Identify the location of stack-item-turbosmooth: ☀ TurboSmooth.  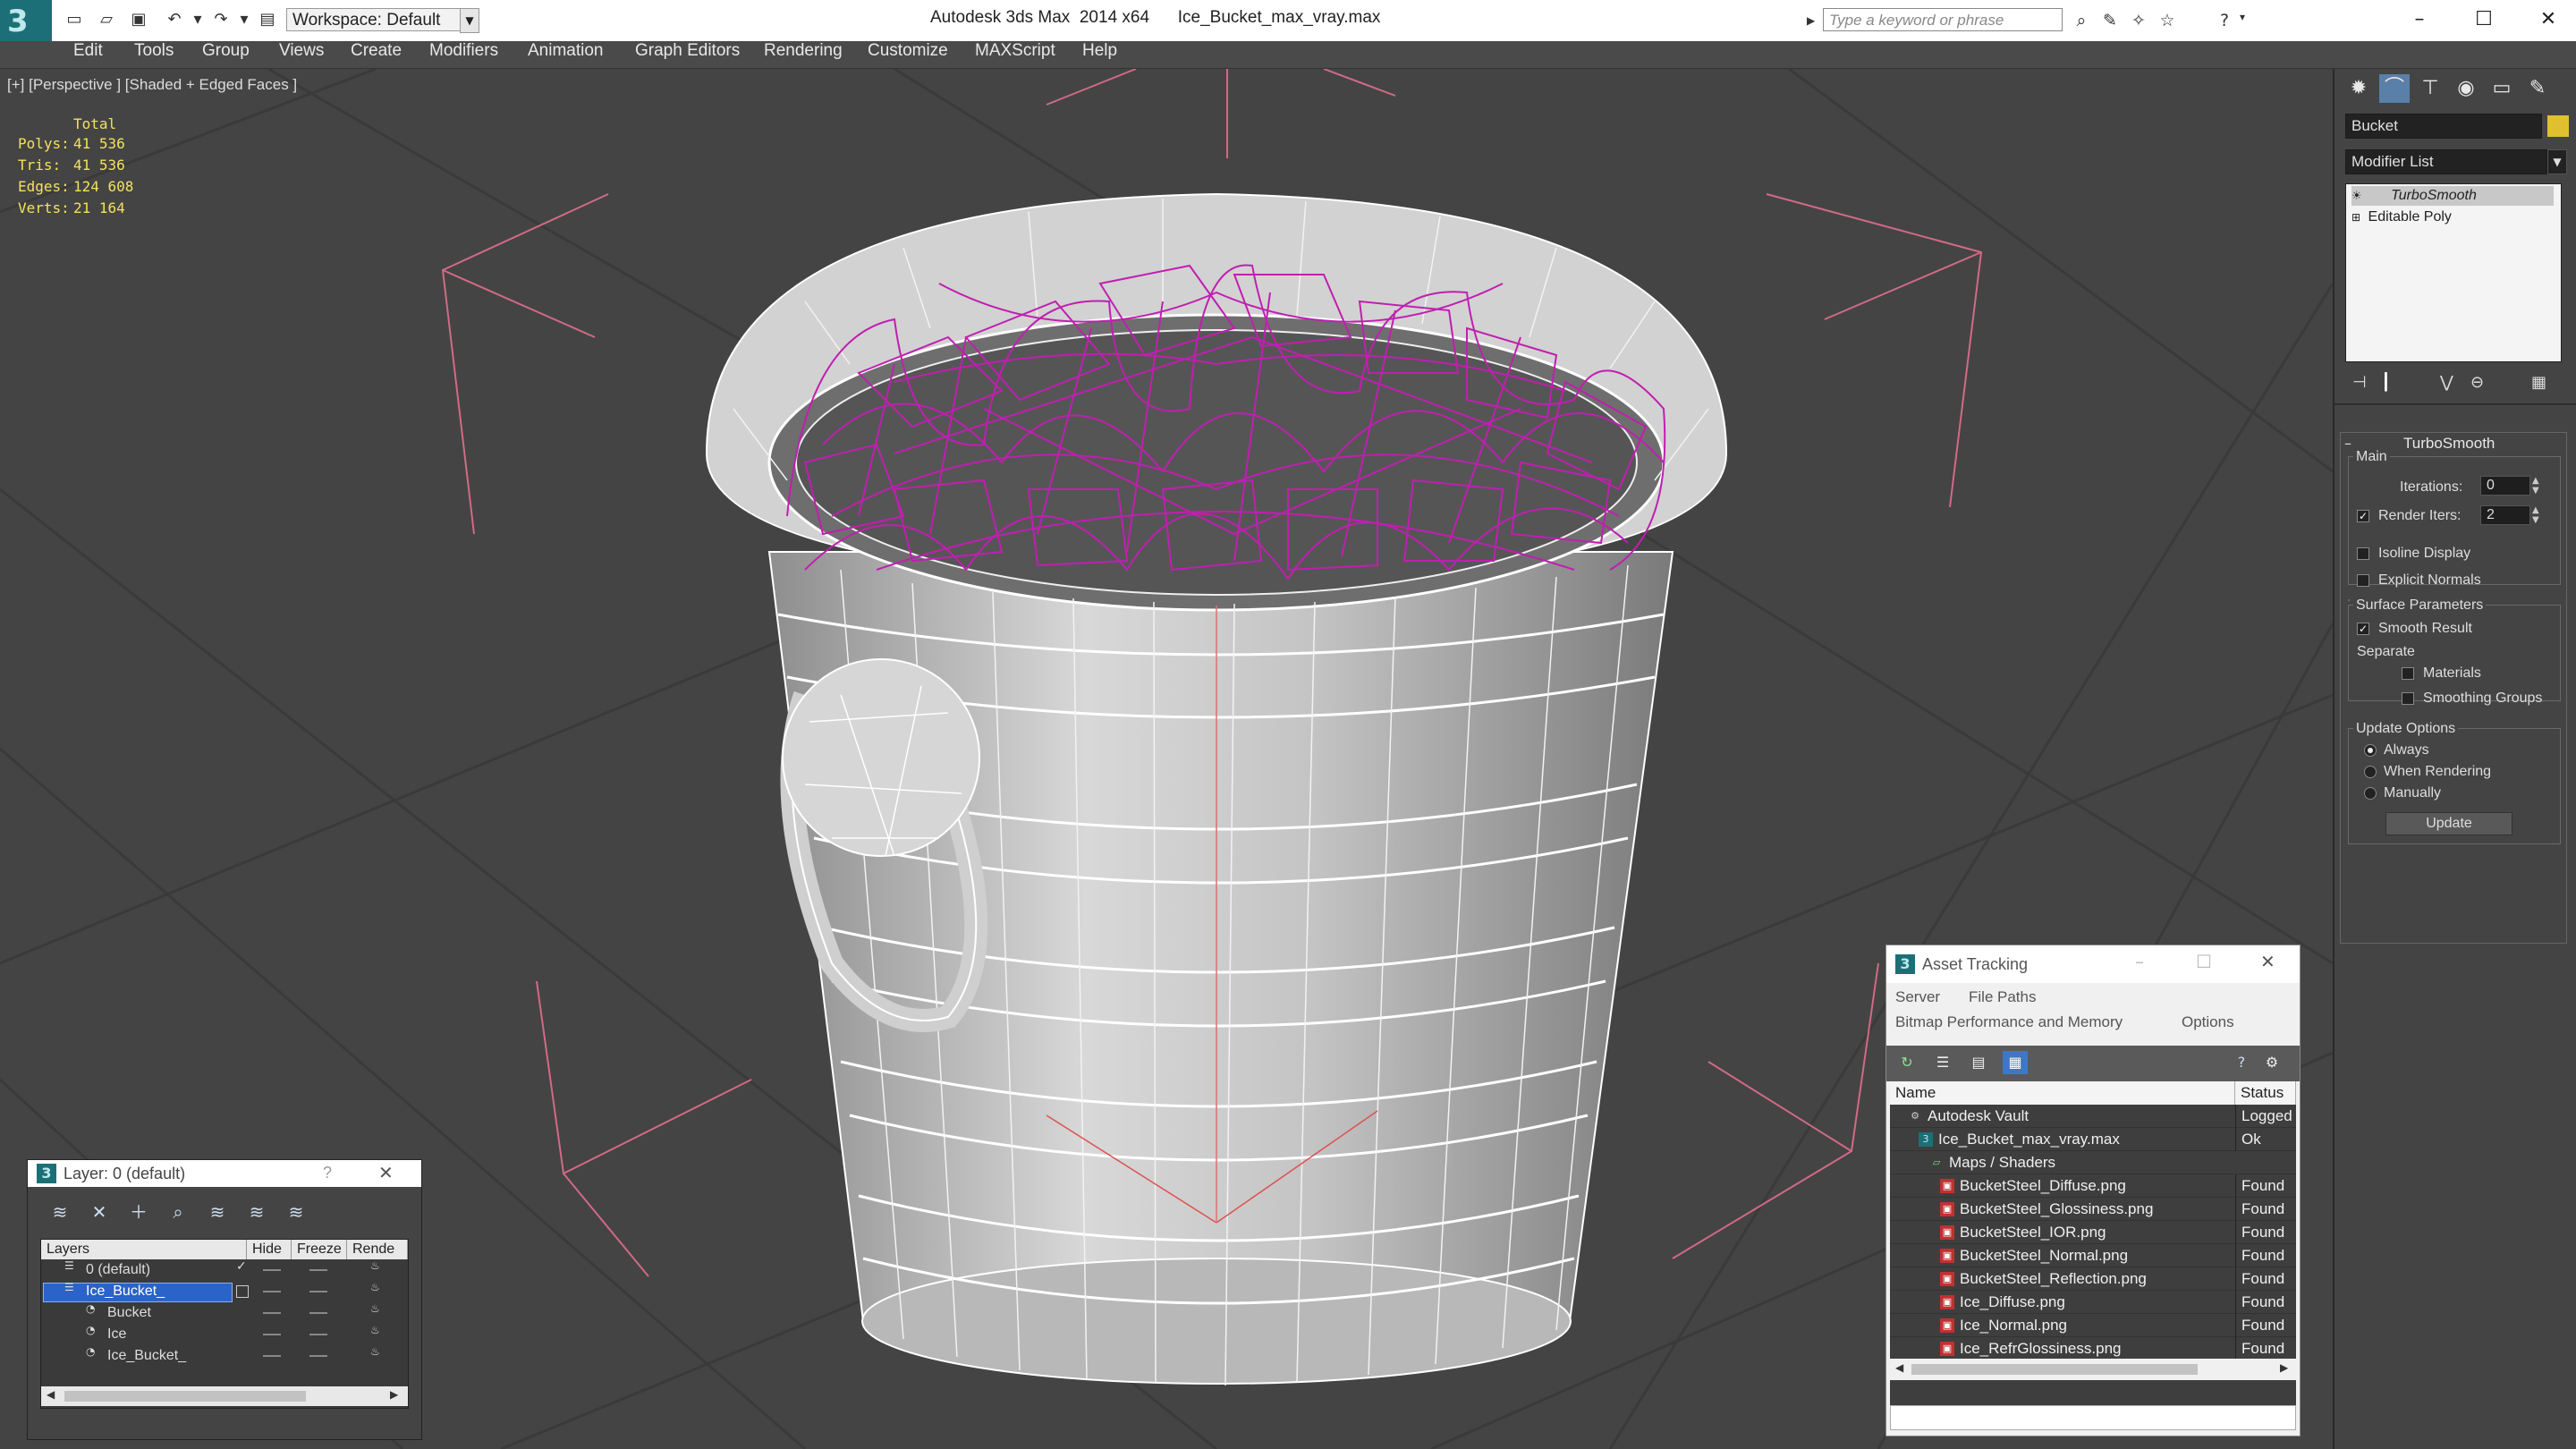
(2452, 196).